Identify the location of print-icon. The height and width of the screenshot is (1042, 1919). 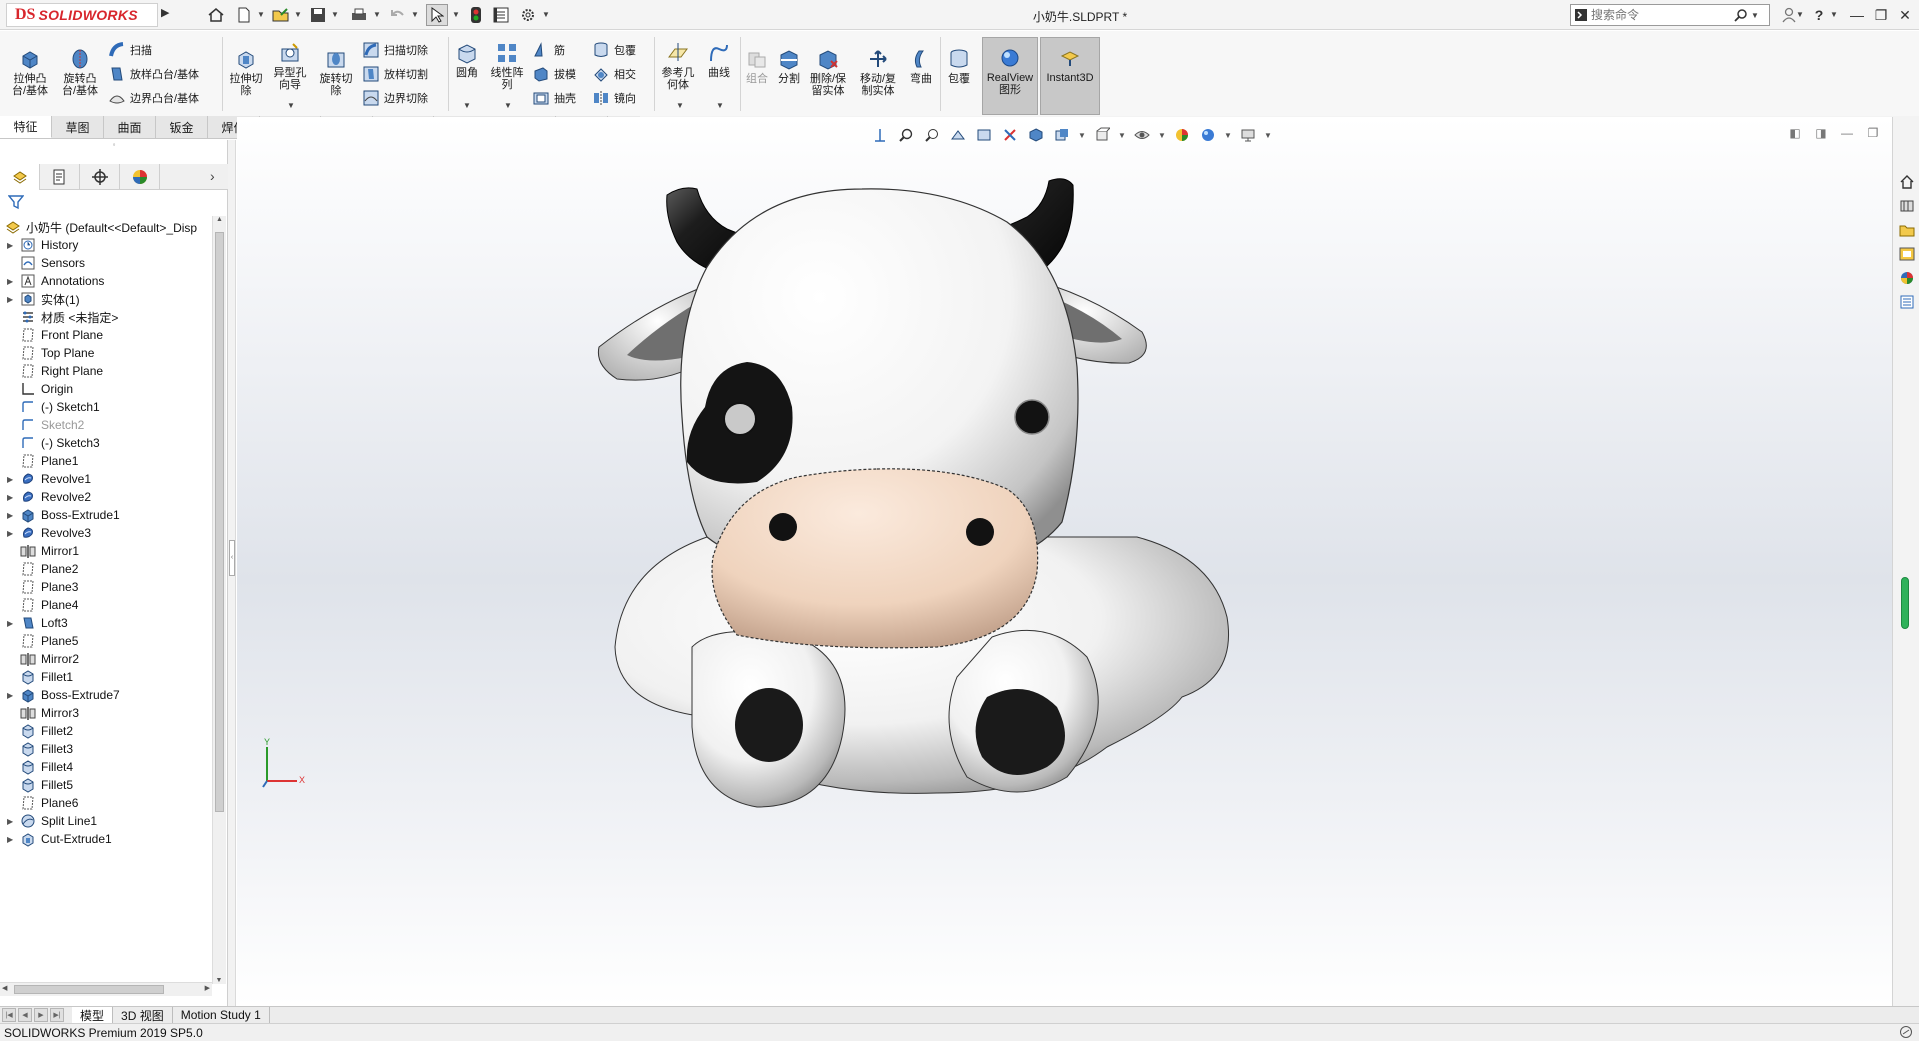
(359, 15).